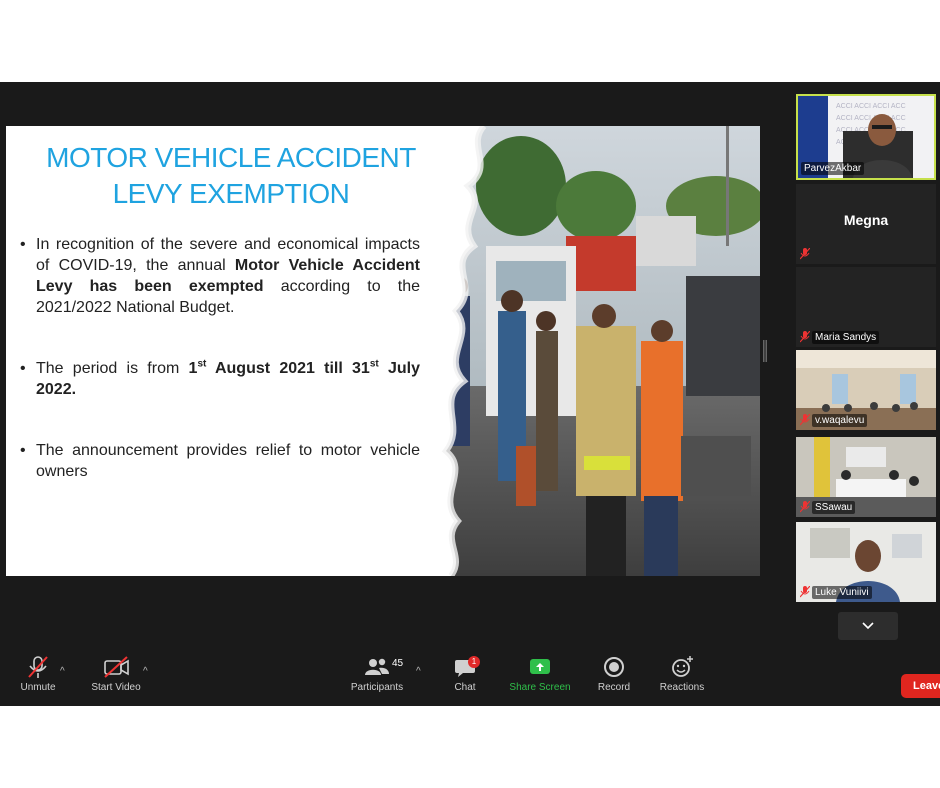  I want to click on scroll-participants-down-button, so click(868, 626).